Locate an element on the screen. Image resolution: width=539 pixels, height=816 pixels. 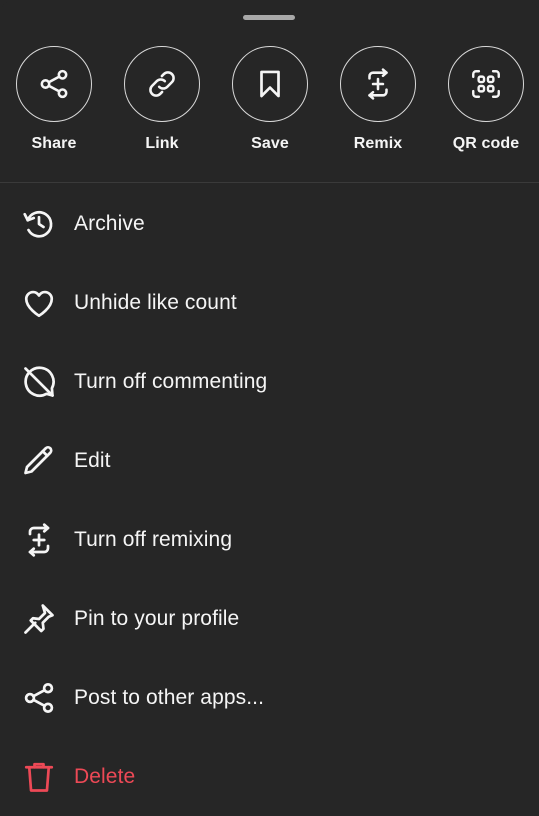
pin-icon-wrap is located at coordinates (39, 619).